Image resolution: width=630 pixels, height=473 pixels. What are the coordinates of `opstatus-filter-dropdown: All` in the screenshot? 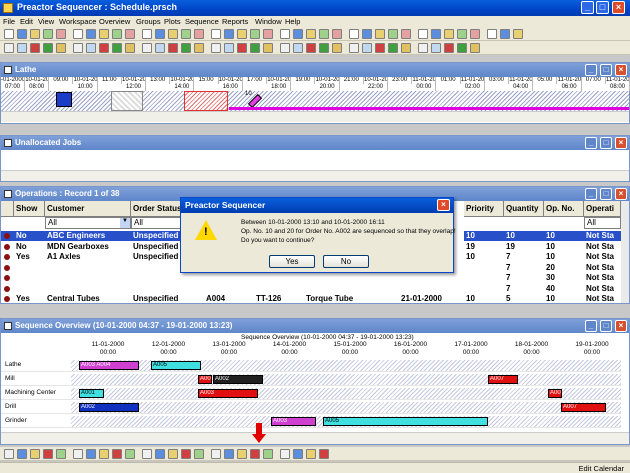 It's located at (602, 223).